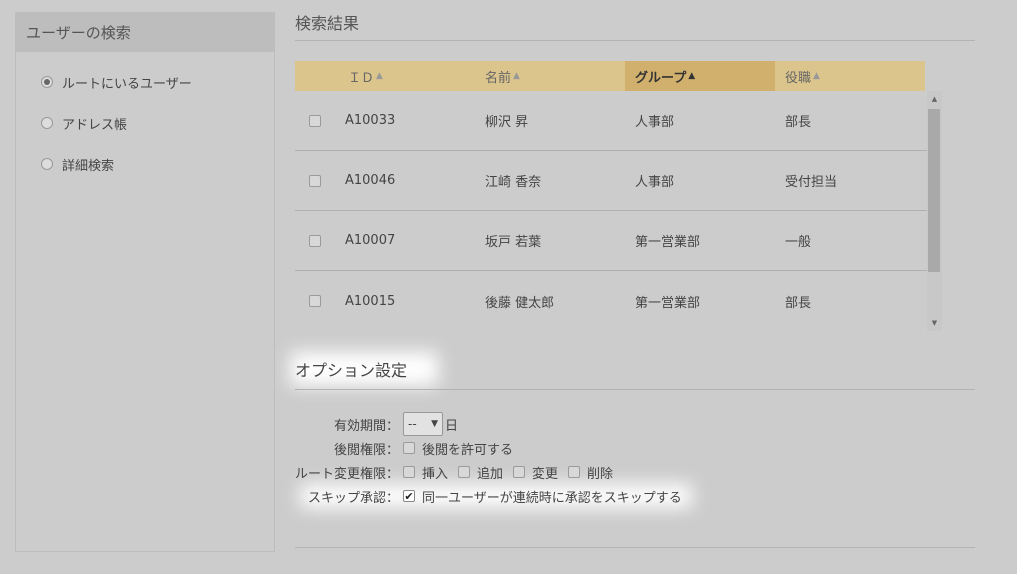 Image resolution: width=1017 pixels, height=574 pixels. I want to click on column-header-label: 役職, so click(798, 78).